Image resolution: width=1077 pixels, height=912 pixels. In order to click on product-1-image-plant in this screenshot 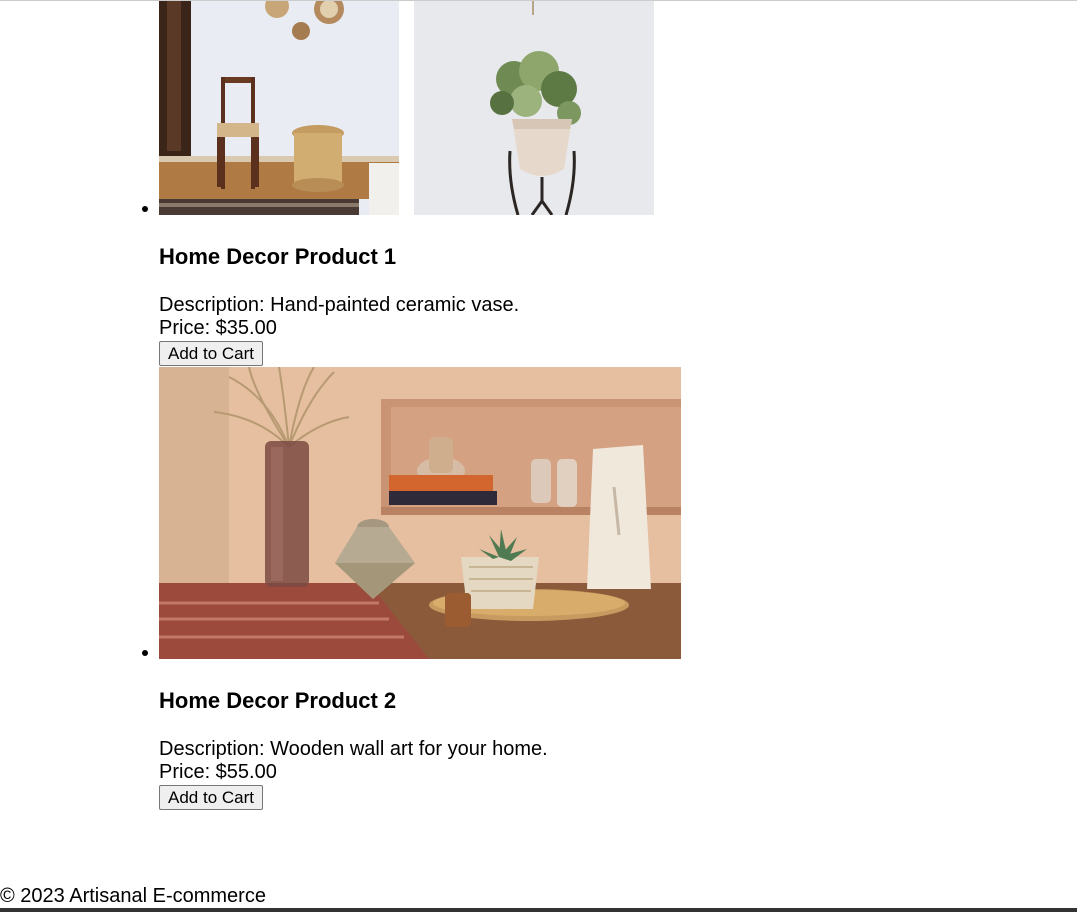, I will do `click(534, 108)`.